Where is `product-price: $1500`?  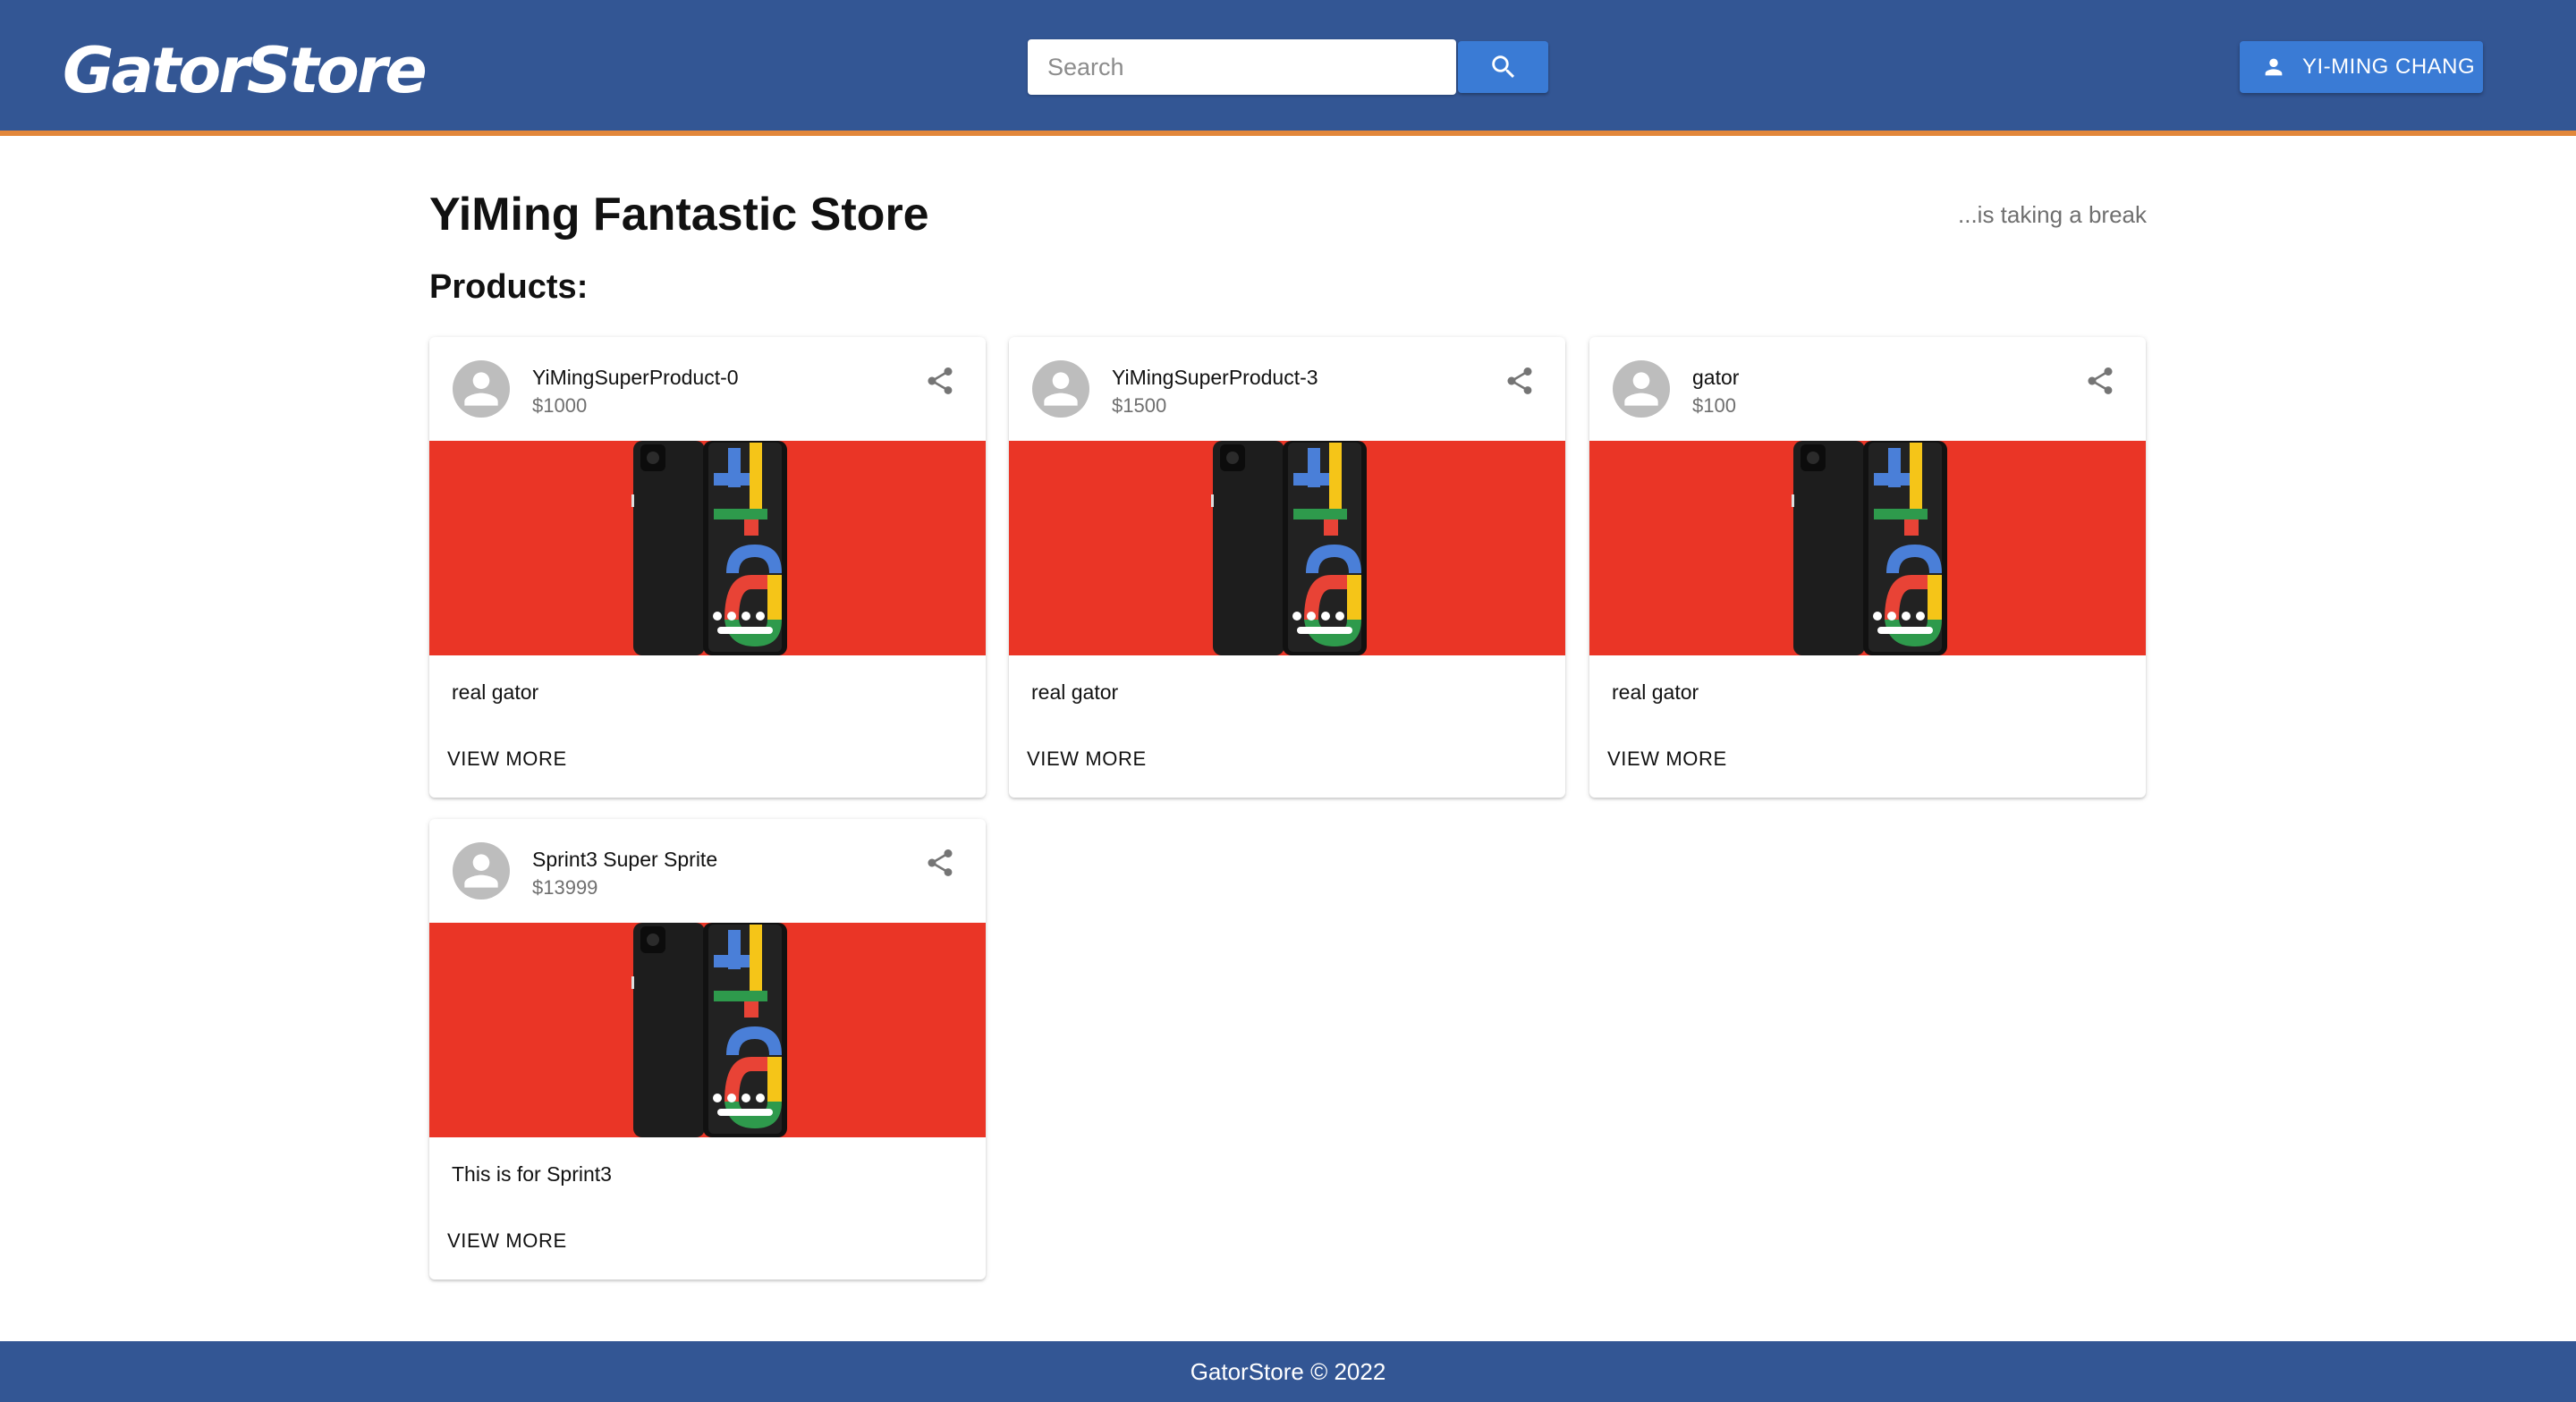 product-price: $1500 is located at coordinates (1139, 405).